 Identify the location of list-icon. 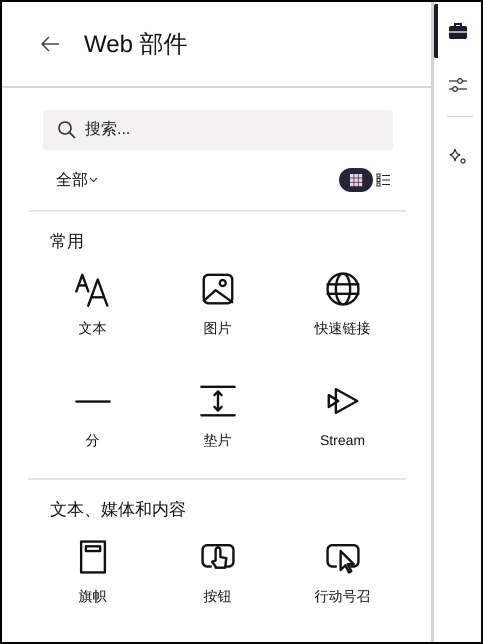
(383, 180).